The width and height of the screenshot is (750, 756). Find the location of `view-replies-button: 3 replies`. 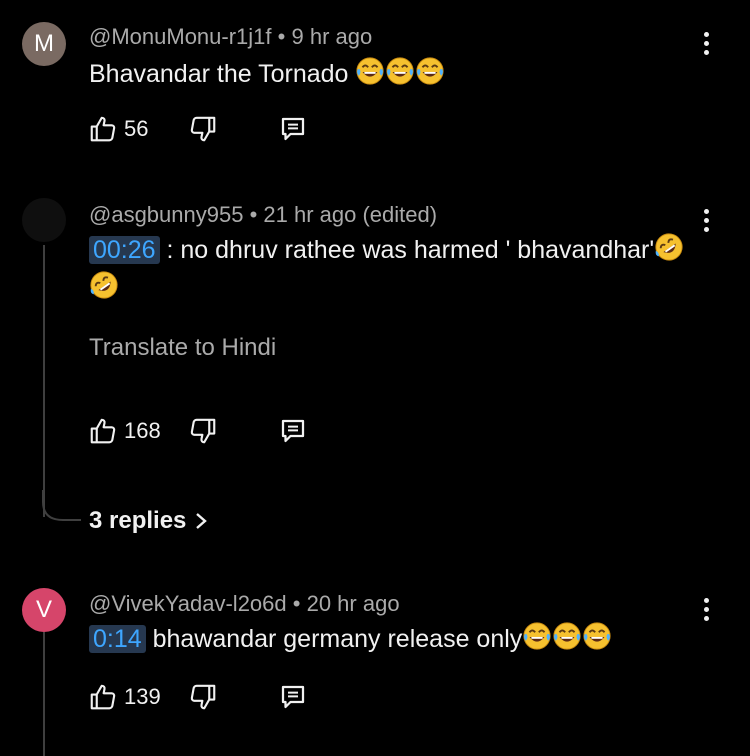

view-replies-button: 3 replies is located at coordinates (148, 521).